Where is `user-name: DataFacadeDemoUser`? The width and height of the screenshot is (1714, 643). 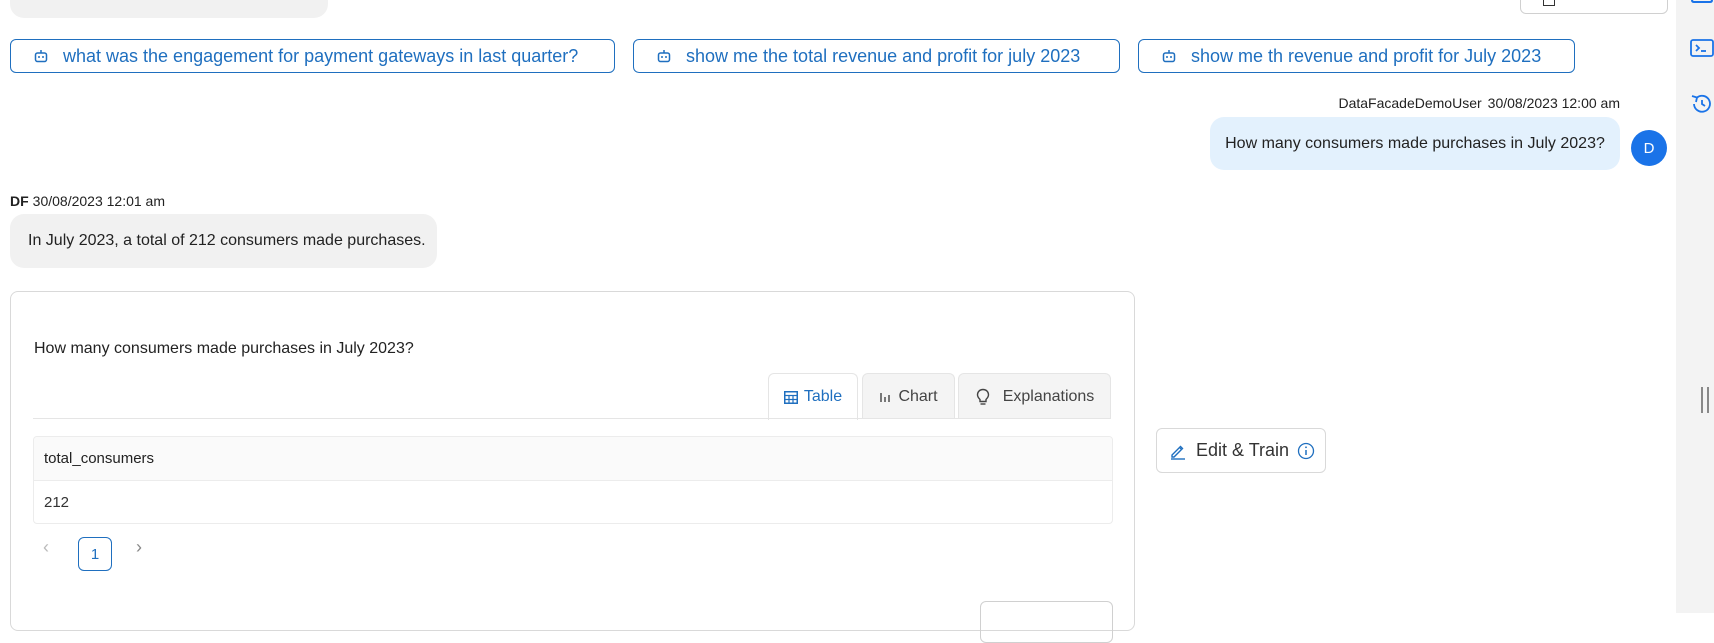 user-name: DataFacadeDemoUser is located at coordinates (1410, 103).